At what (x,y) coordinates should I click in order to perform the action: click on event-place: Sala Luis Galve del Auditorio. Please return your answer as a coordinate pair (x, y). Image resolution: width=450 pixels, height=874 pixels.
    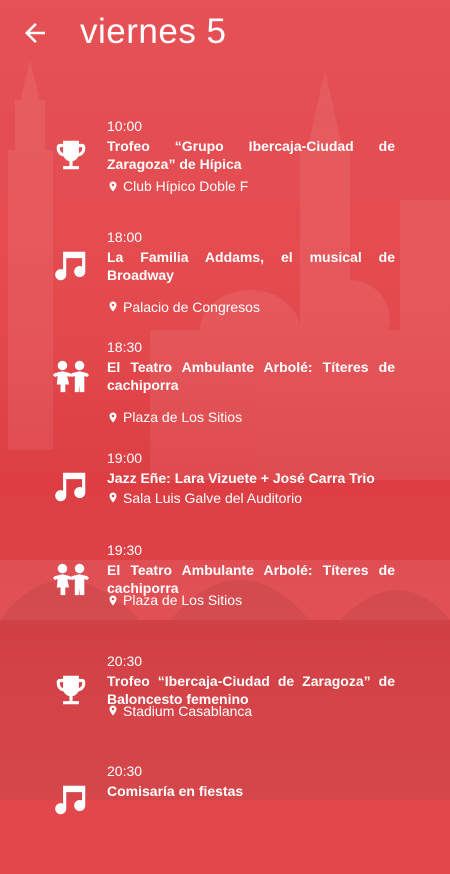
    Looking at the image, I should click on (204, 498).